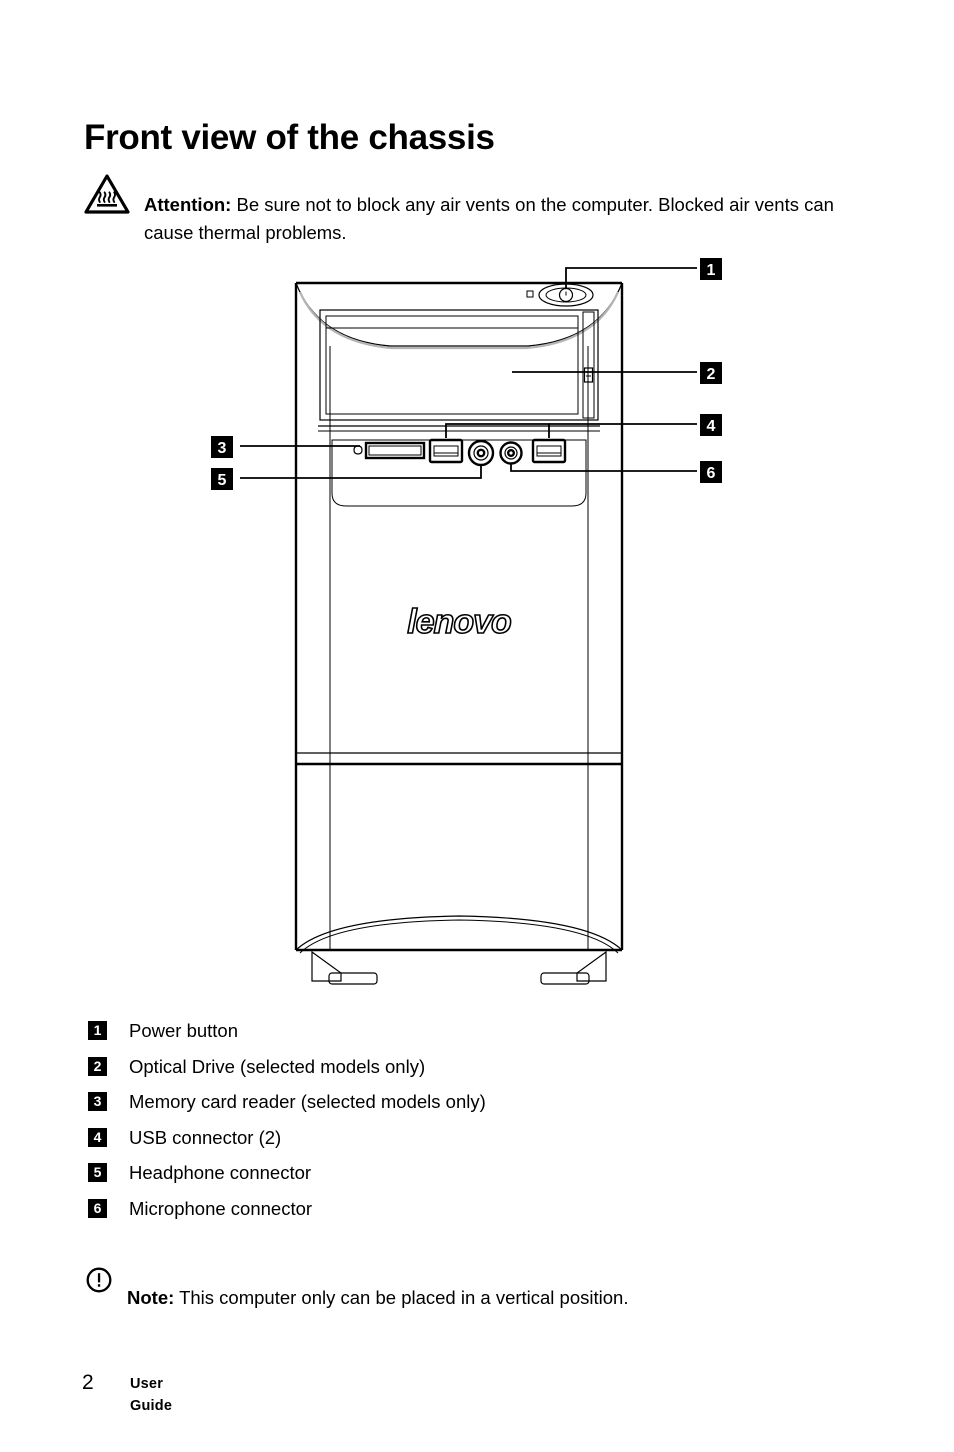 The width and height of the screenshot is (954, 1452). Describe the element at coordinates (88, 1382) in the screenshot. I see `footer-page-number: 2` at that location.